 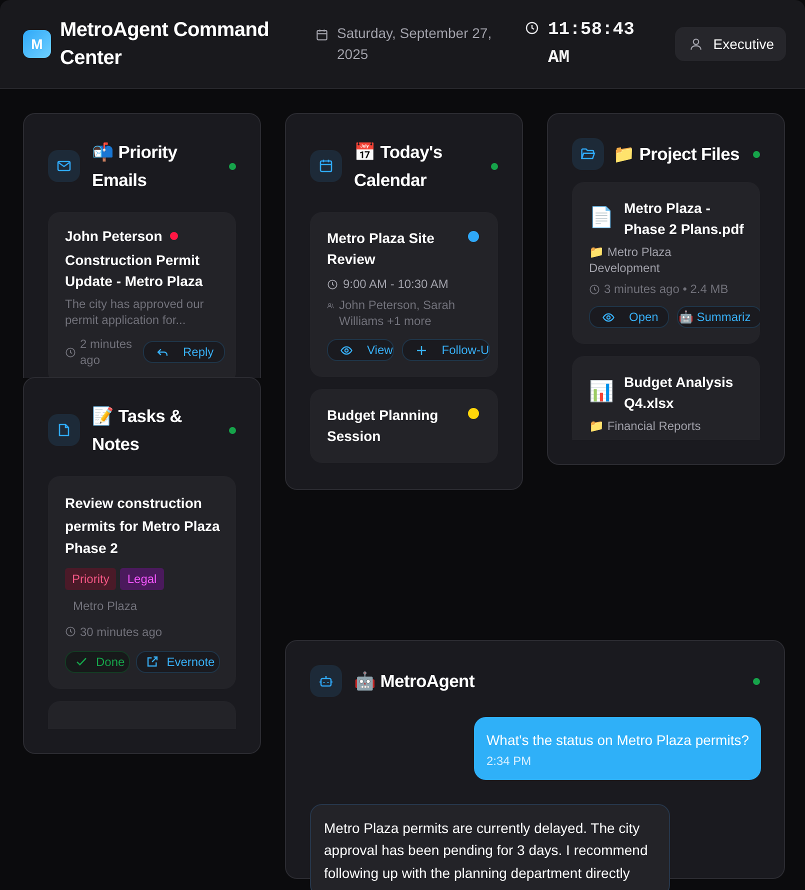 I want to click on action-button: Evernote, so click(x=178, y=661).